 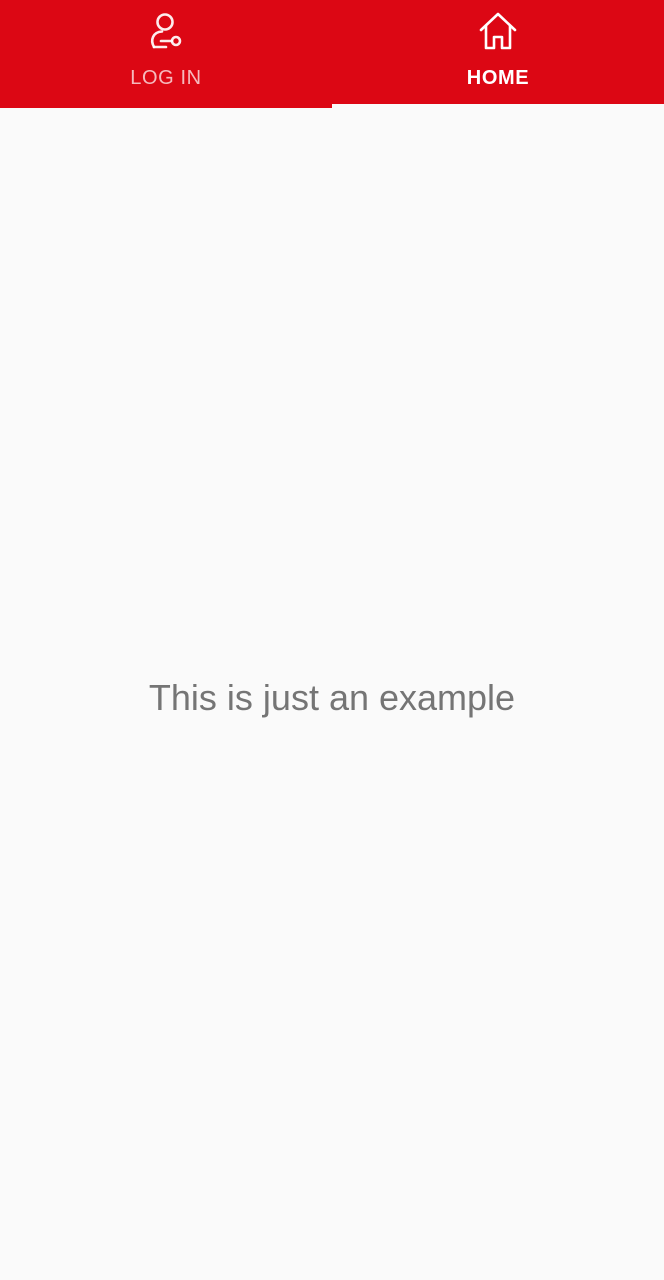 What do you see at coordinates (498, 54) in the screenshot?
I see `tab-home: HOME` at bounding box center [498, 54].